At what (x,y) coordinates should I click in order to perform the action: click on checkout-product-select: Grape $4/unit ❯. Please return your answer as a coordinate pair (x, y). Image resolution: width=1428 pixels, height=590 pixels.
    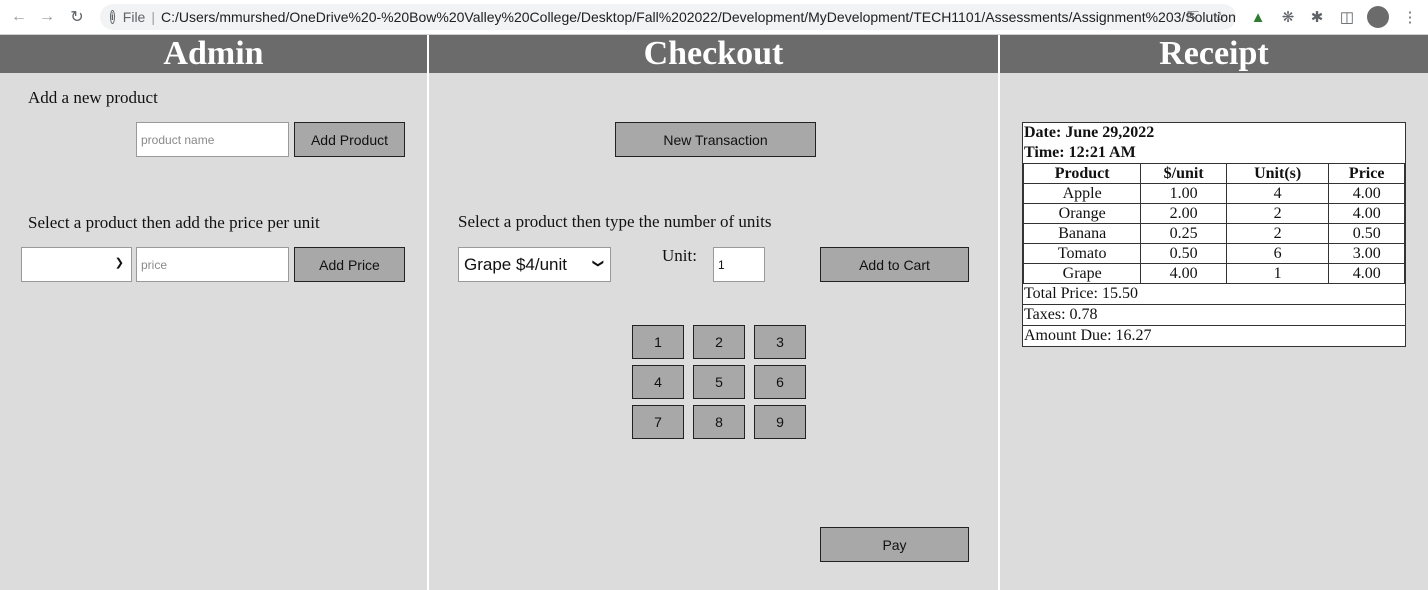
    Looking at the image, I should click on (534, 264).